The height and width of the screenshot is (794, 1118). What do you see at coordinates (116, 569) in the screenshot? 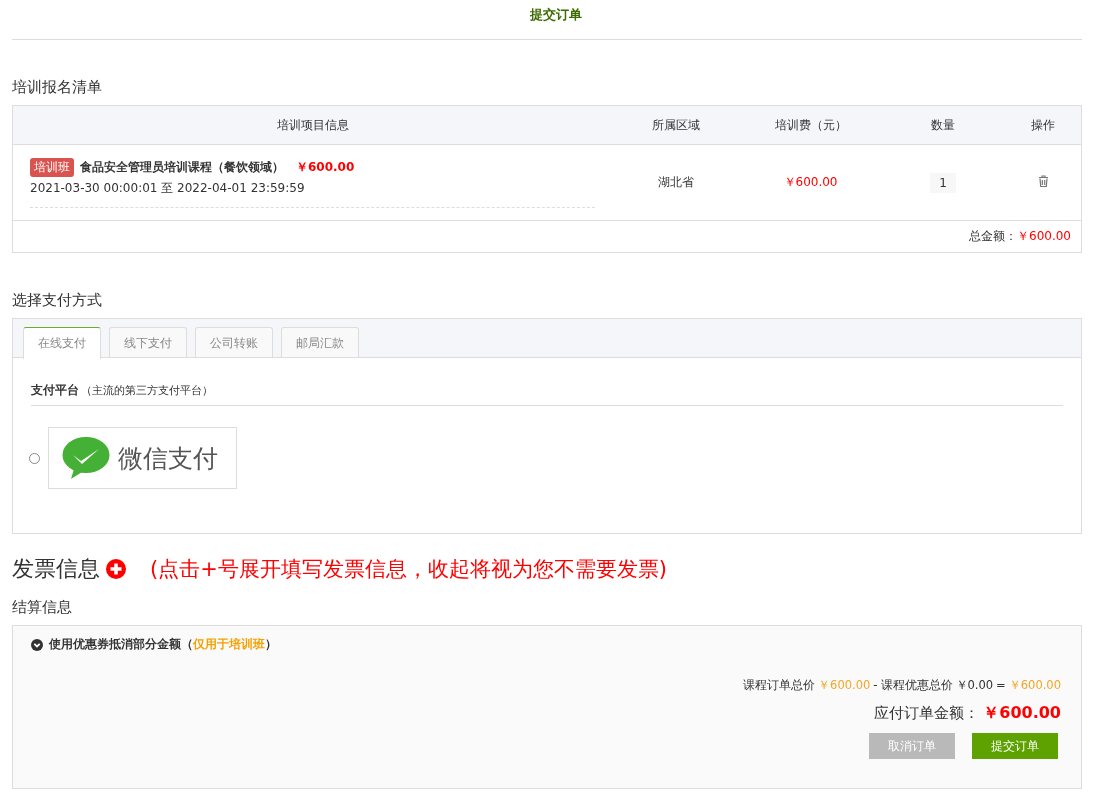
I see `plus-icon` at bounding box center [116, 569].